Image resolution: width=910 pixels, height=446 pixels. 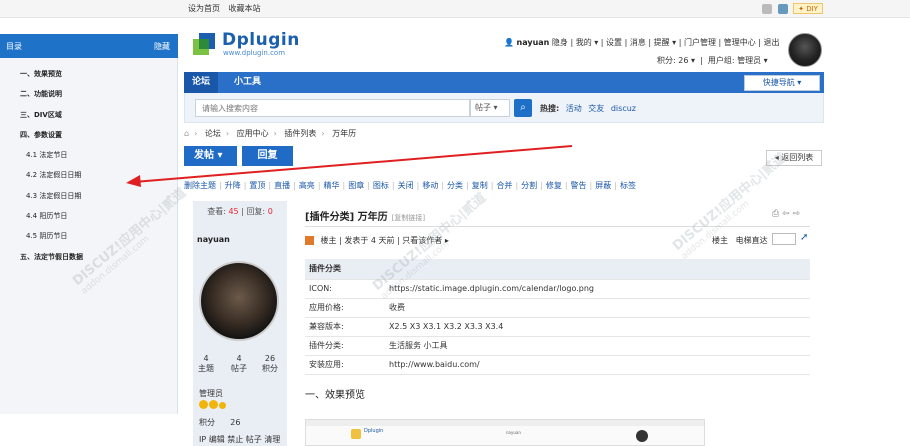 I want to click on toc-item: 三、DIV区域, so click(x=89, y=115).